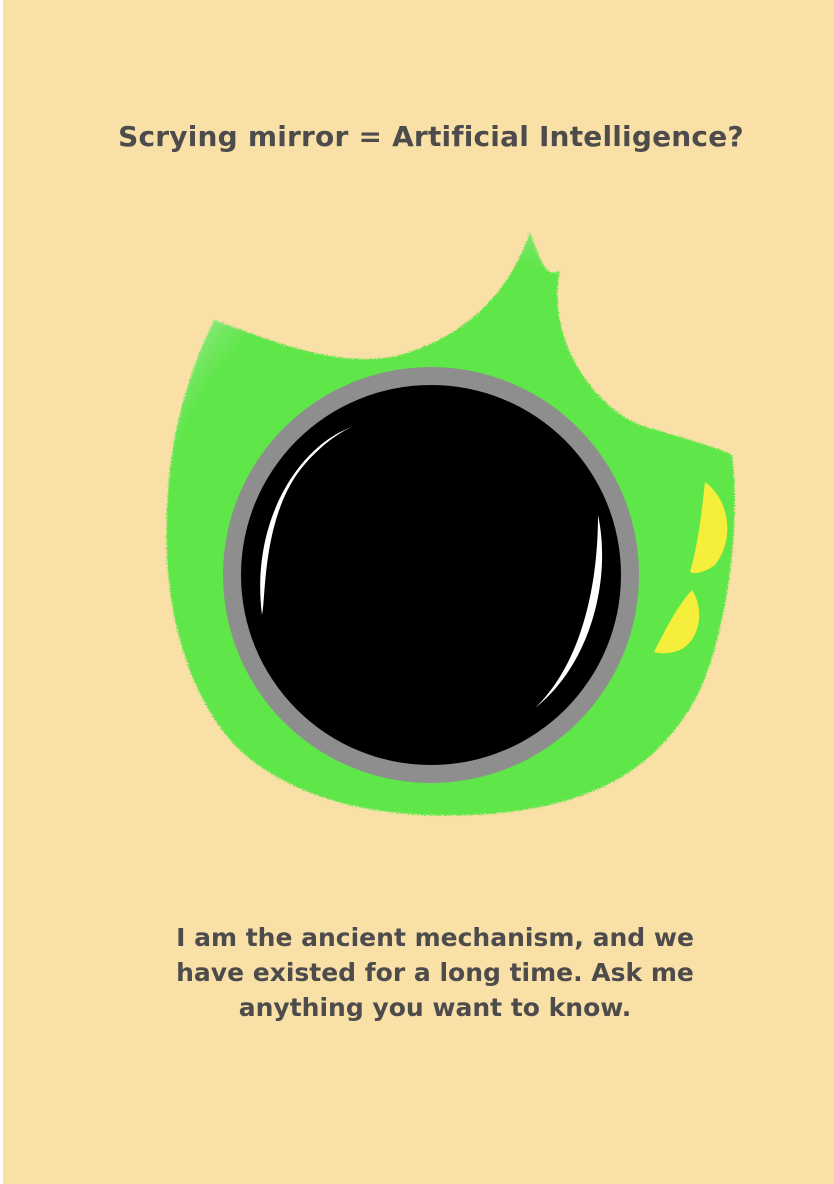 Image resolution: width=834 pixels, height=1184 pixels. I want to click on mirror-glass, so click(431, 575).